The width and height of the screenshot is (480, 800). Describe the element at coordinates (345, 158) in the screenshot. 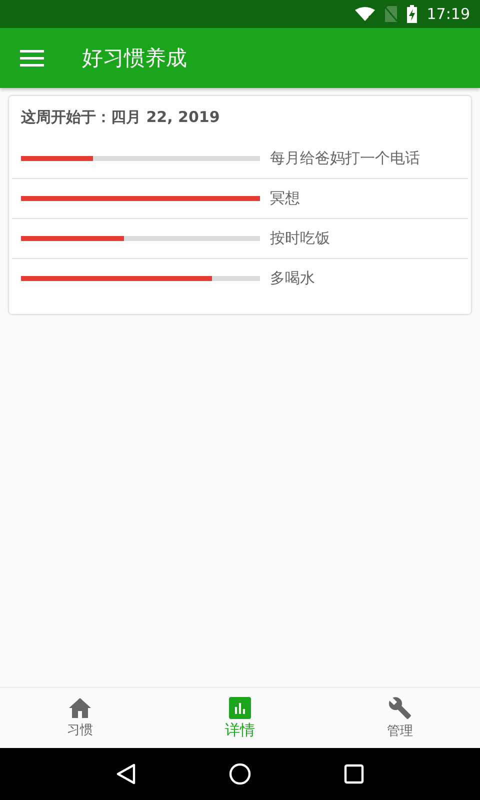

I see `habit-name: 每月给爸妈打一个电话` at that location.